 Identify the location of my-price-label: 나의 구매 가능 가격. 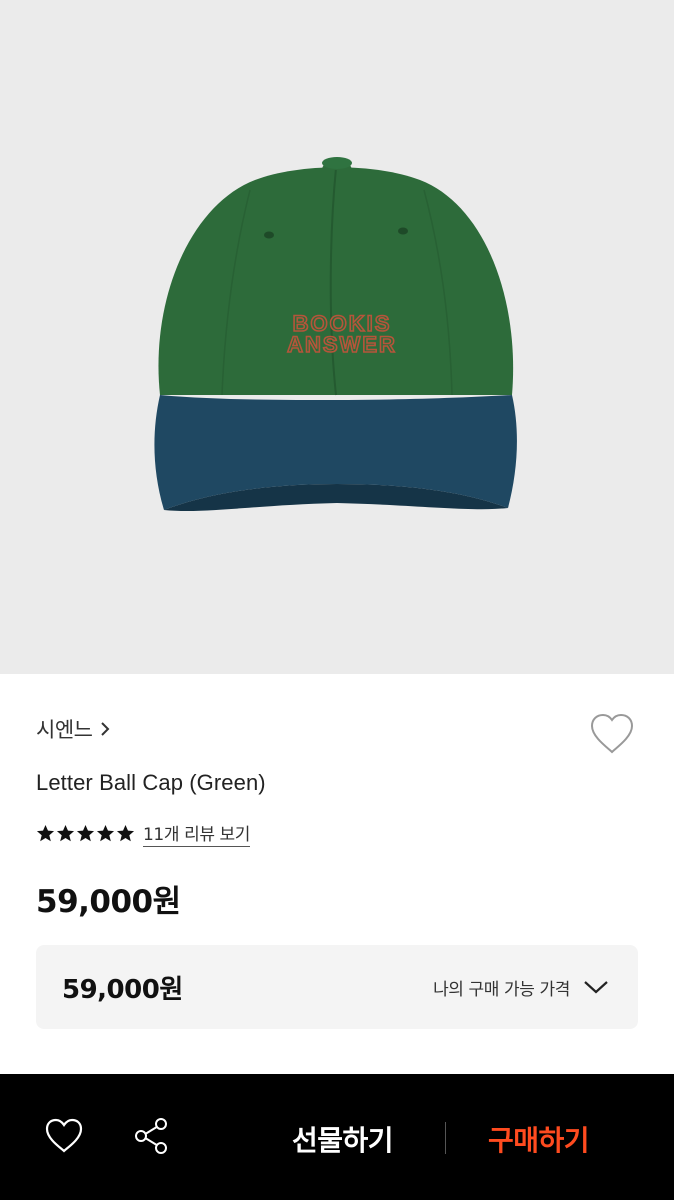
(501, 989).